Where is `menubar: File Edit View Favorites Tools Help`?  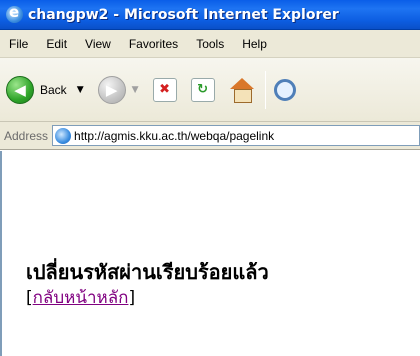 menubar: File Edit View Favorites Tools Help is located at coordinates (210, 44).